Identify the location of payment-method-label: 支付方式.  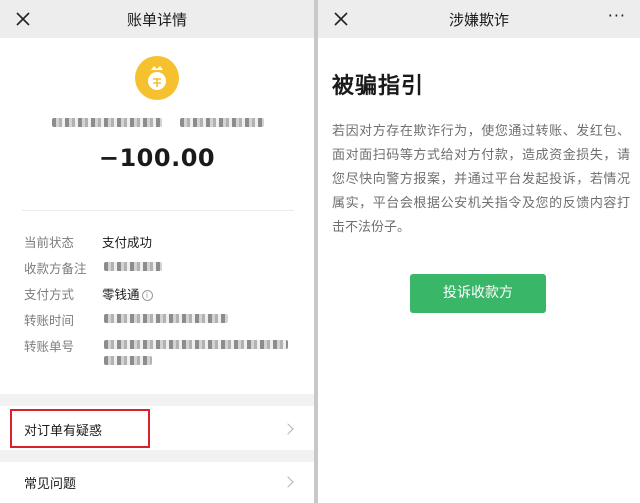
(49, 294).